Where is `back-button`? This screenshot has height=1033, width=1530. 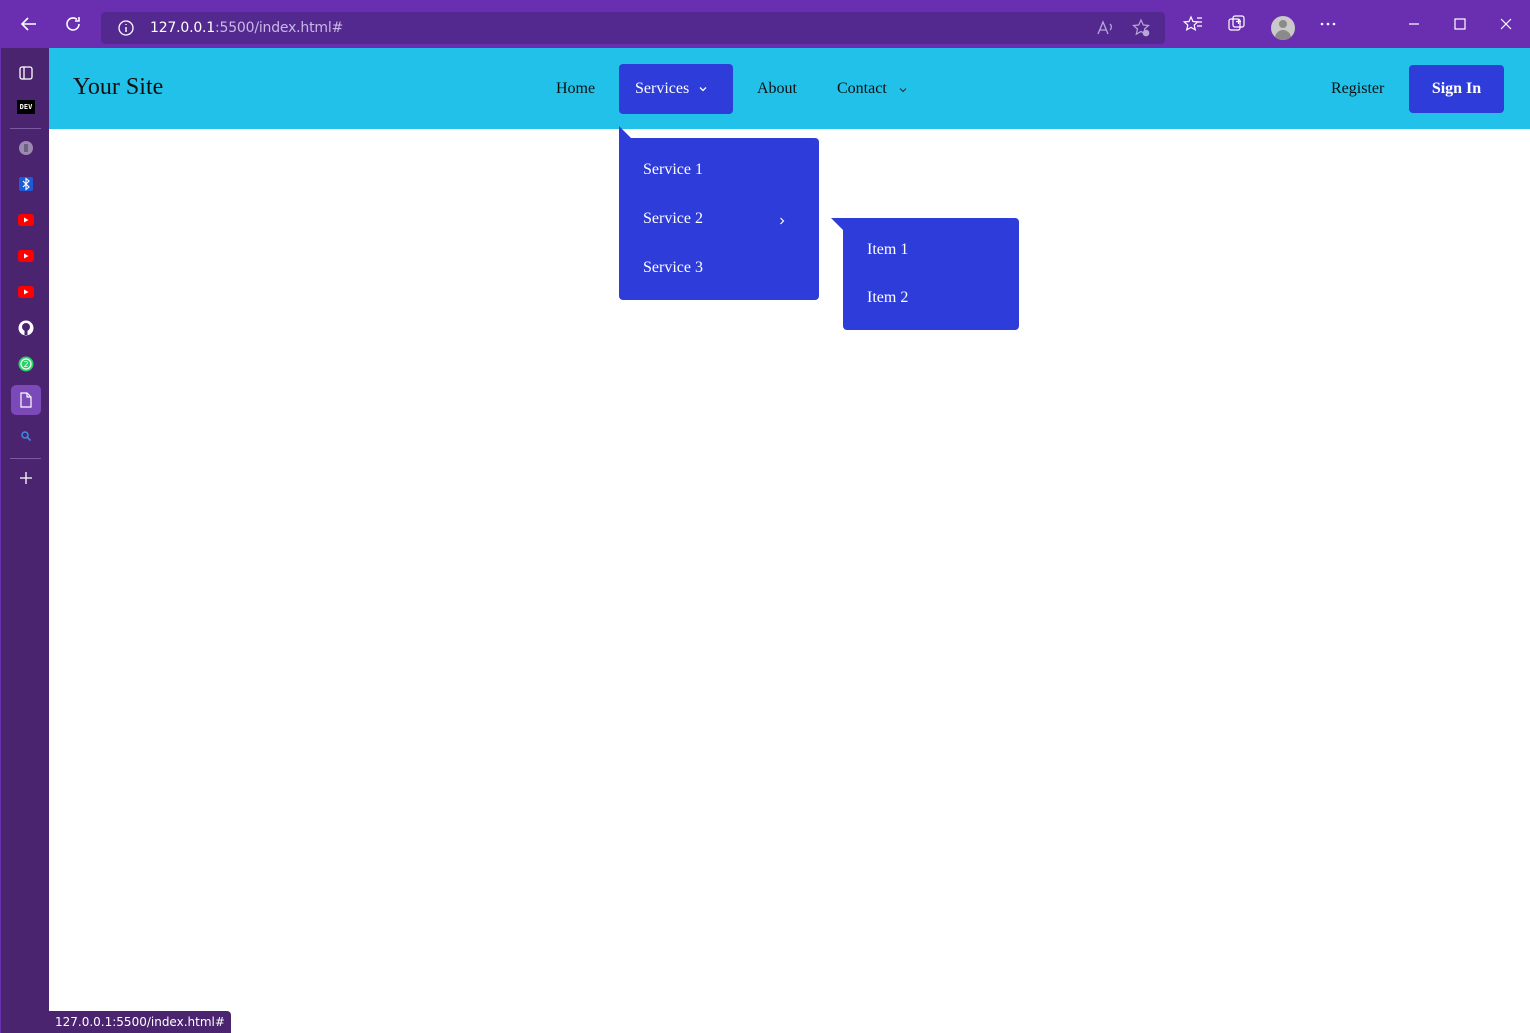
back-button is located at coordinates (29, 24).